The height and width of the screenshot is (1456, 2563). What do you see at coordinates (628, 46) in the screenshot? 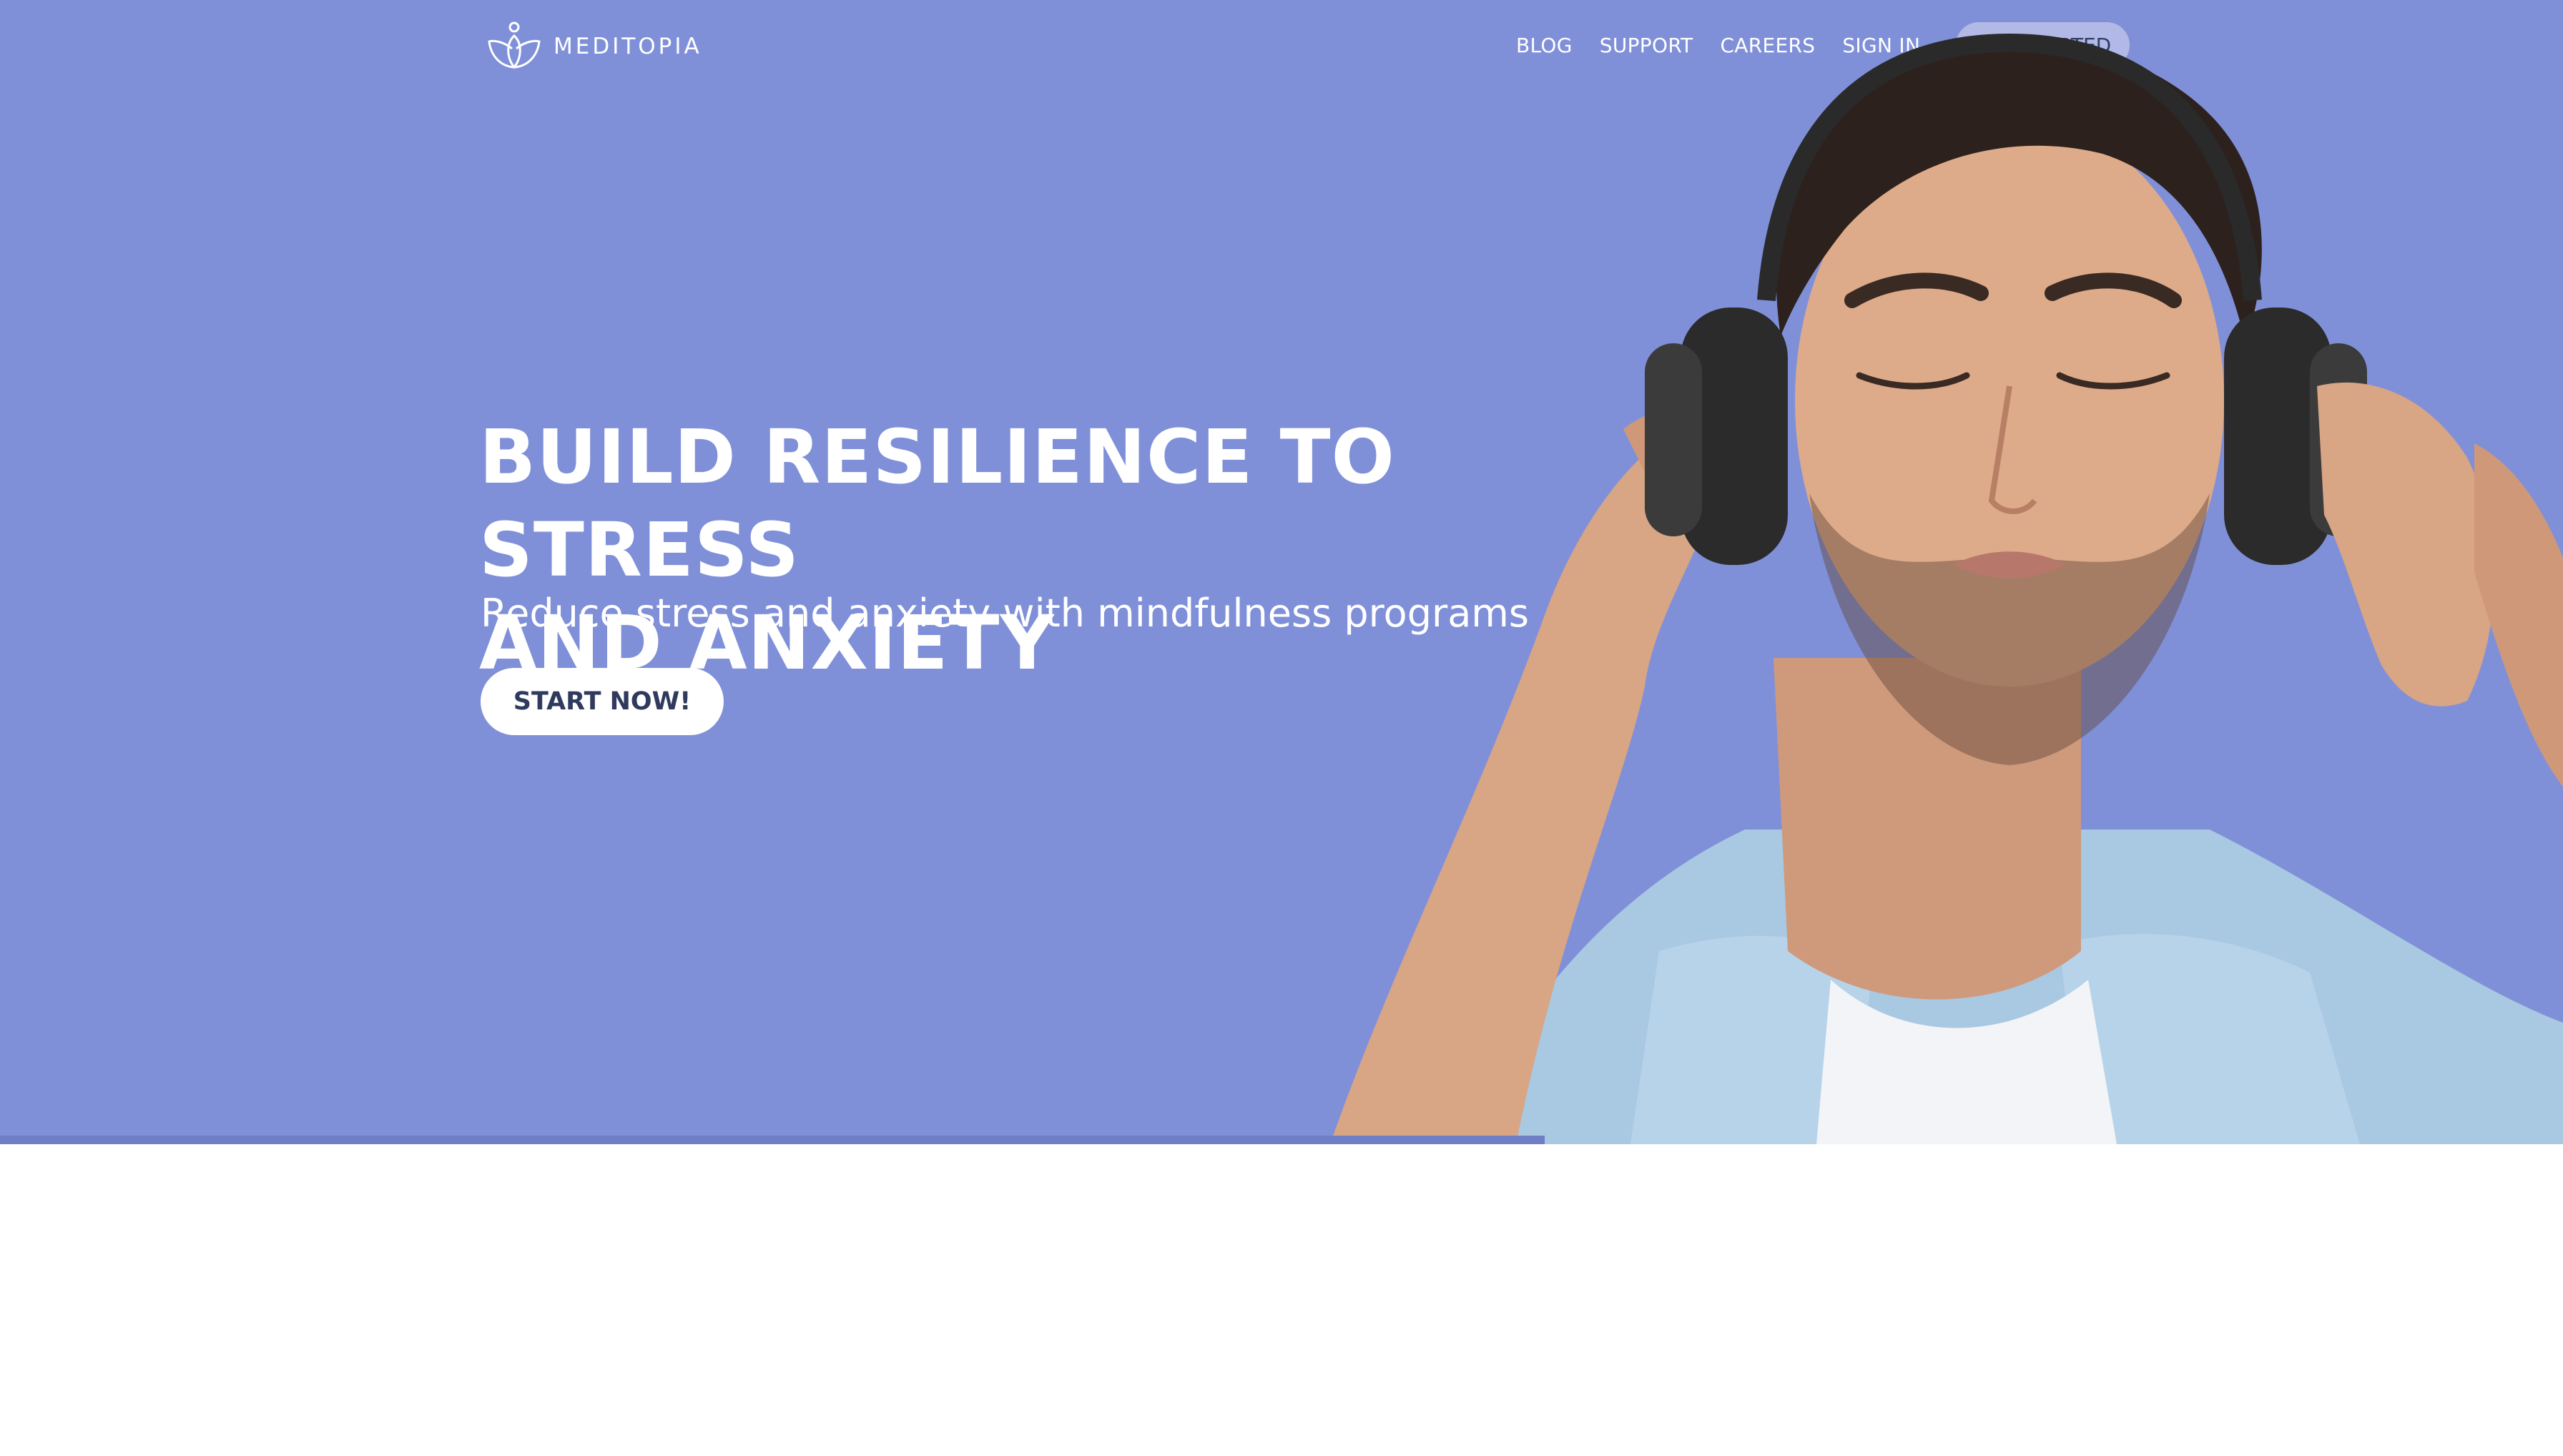
I see `brand-name: MEDITOPIA` at bounding box center [628, 46].